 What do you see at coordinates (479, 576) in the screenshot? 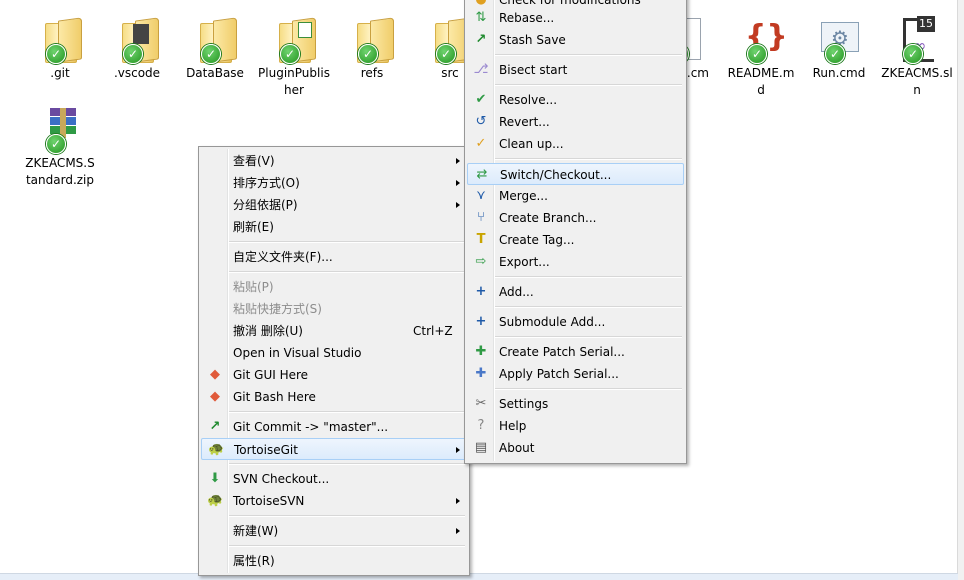
I see `horizontal-scrollbar` at bounding box center [479, 576].